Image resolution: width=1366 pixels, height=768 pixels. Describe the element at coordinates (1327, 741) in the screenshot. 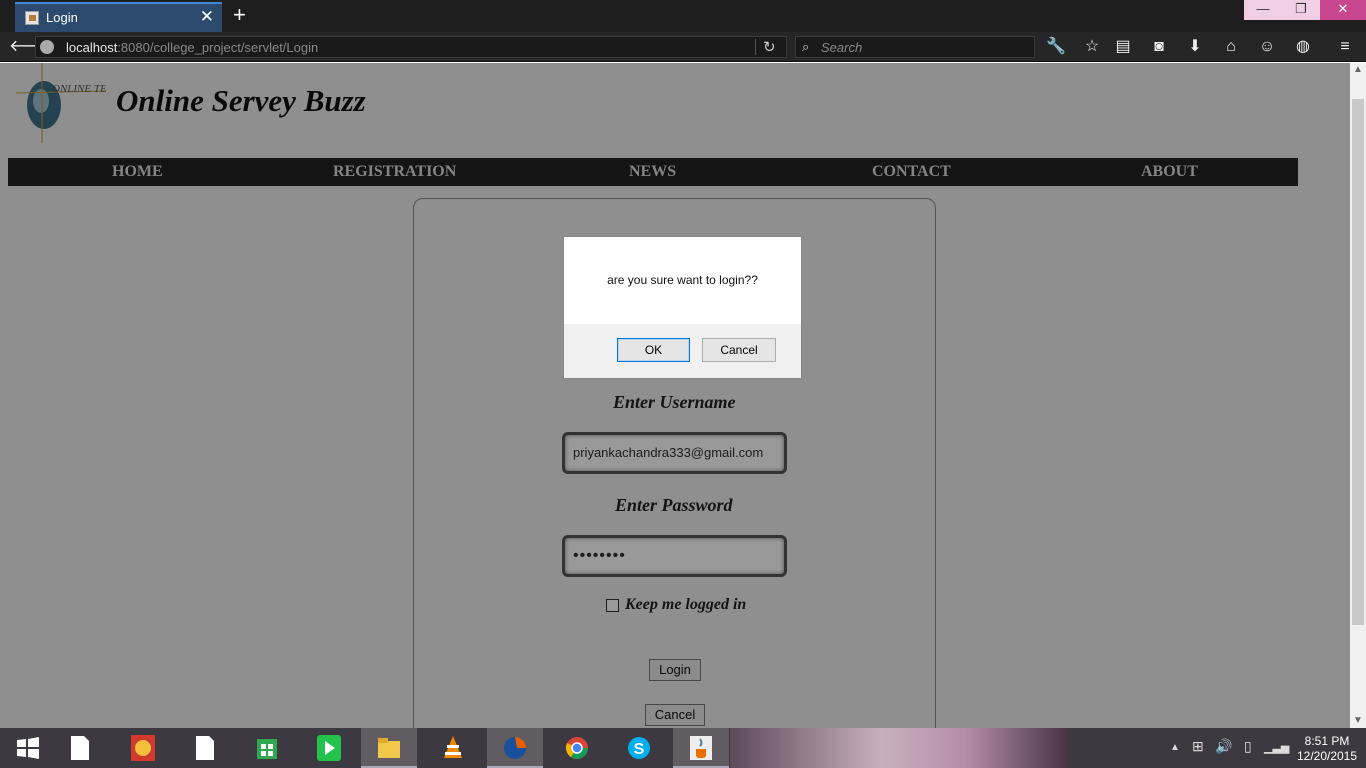

I see `clock-time: 8:51 PM` at that location.